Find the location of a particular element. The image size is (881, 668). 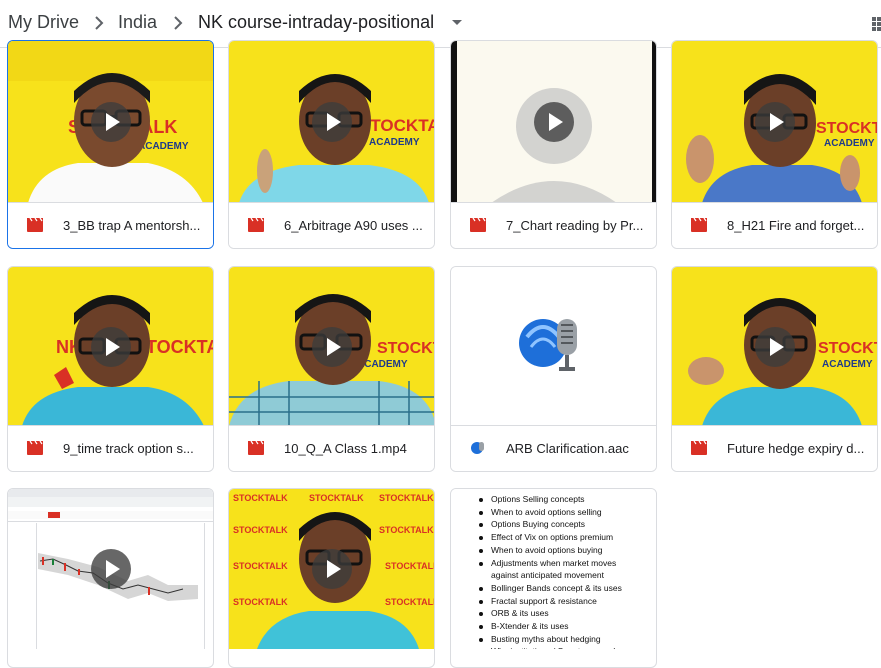

bullet-list-icon is located at coordinates (461, 569).